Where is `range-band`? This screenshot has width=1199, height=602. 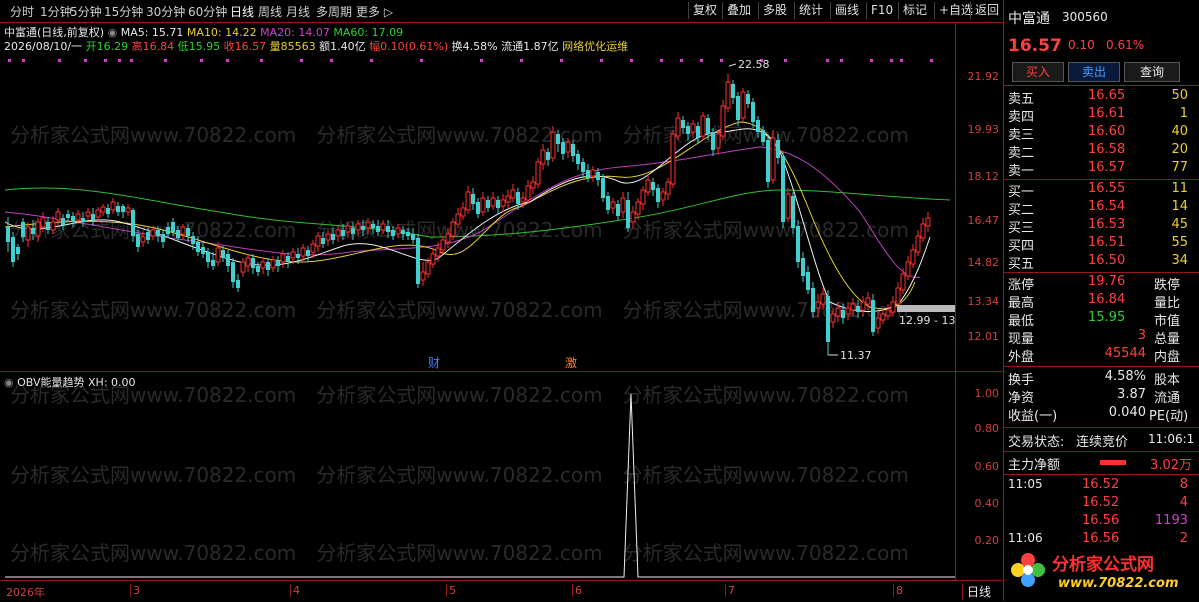 range-band is located at coordinates (926, 308).